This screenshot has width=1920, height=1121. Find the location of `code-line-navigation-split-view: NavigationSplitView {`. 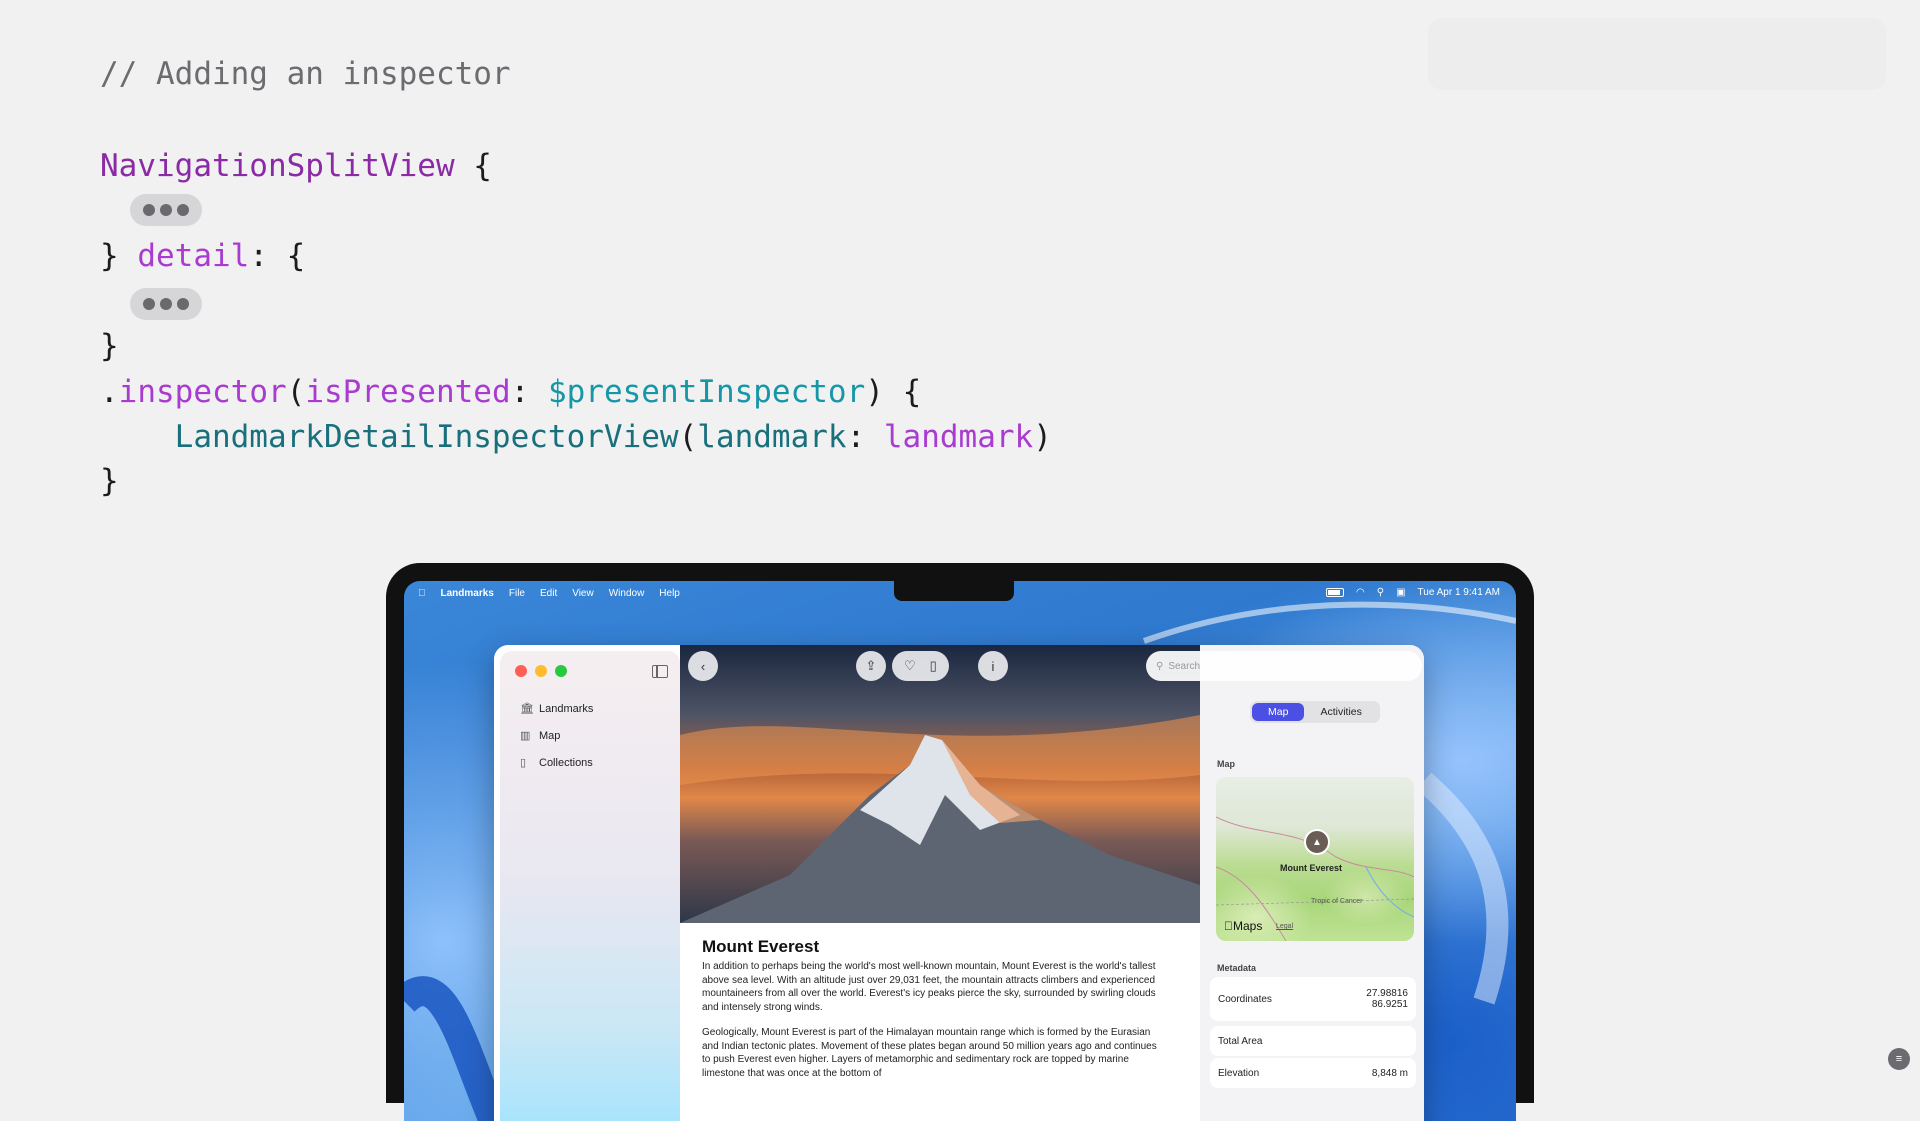

code-line-navigation-split-view: NavigationSplitView { is located at coordinates (296, 166).